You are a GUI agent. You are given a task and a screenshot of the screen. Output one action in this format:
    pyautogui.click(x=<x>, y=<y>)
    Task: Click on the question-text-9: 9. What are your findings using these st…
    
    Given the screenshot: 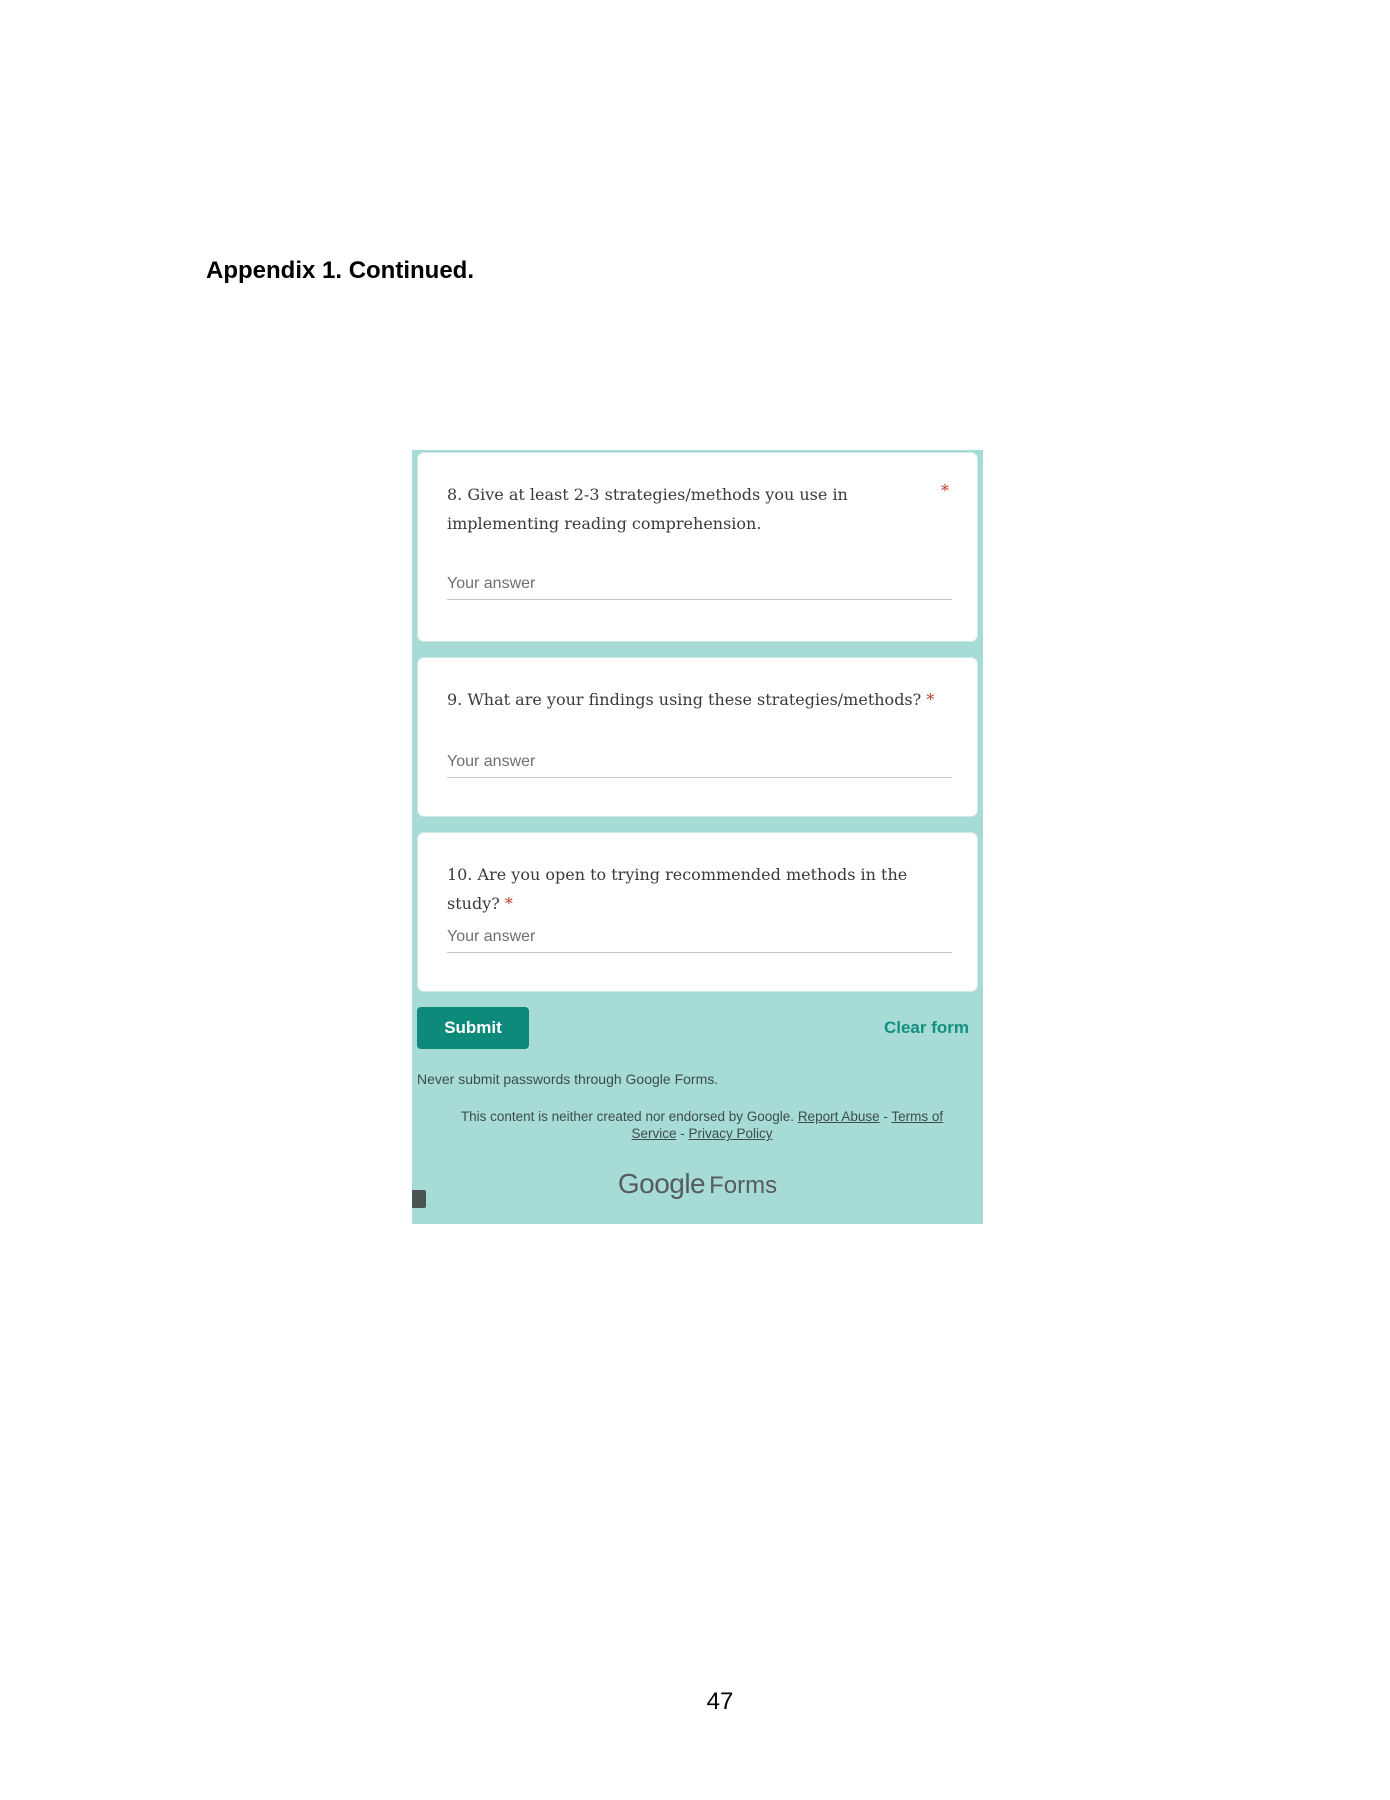 What is the action you would take?
    pyautogui.click(x=702, y=699)
    